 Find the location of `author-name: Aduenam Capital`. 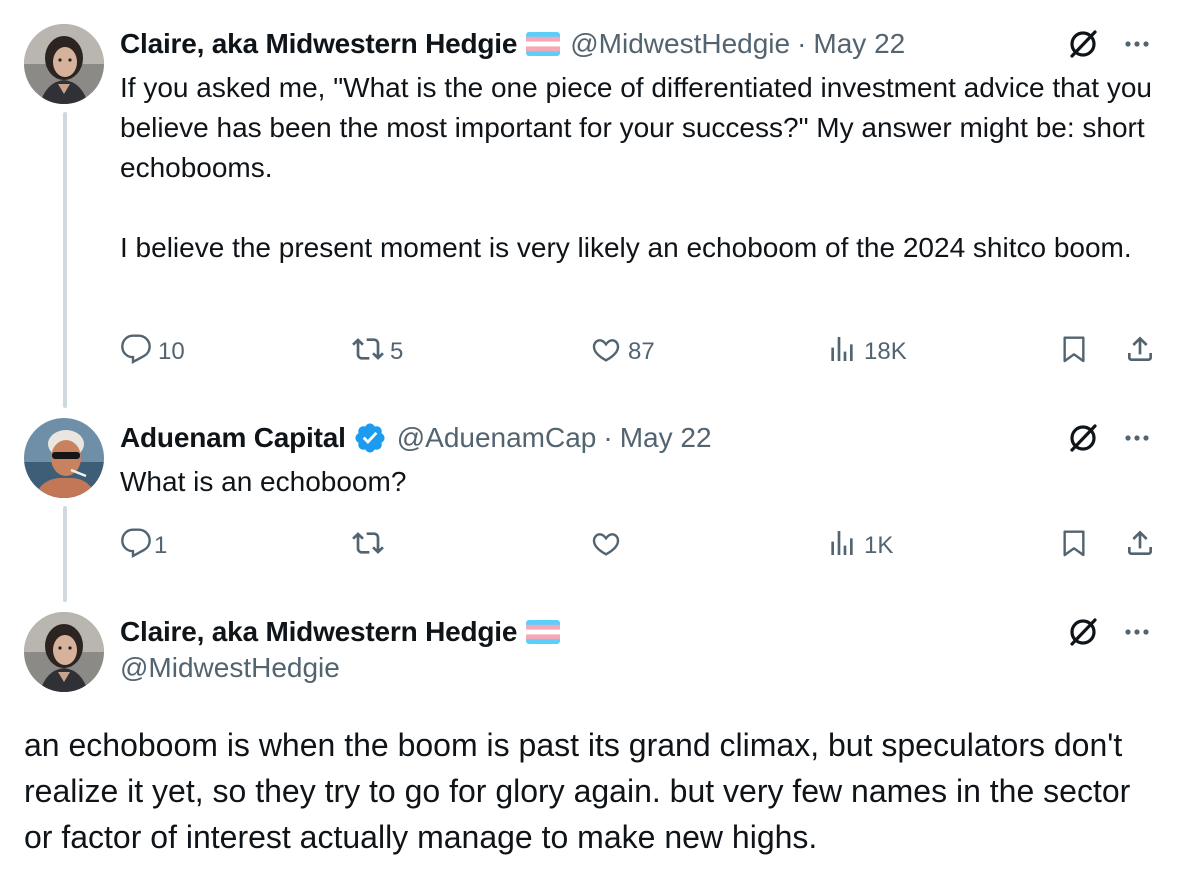

author-name: Aduenam Capital is located at coordinates (233, 438).